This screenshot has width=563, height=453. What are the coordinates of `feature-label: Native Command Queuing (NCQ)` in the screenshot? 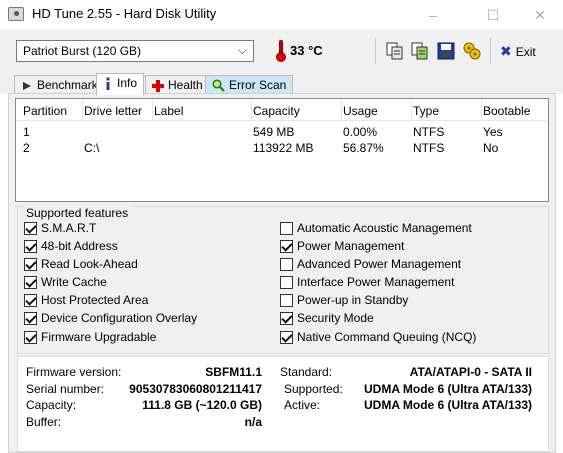 It's located at (387, 337).